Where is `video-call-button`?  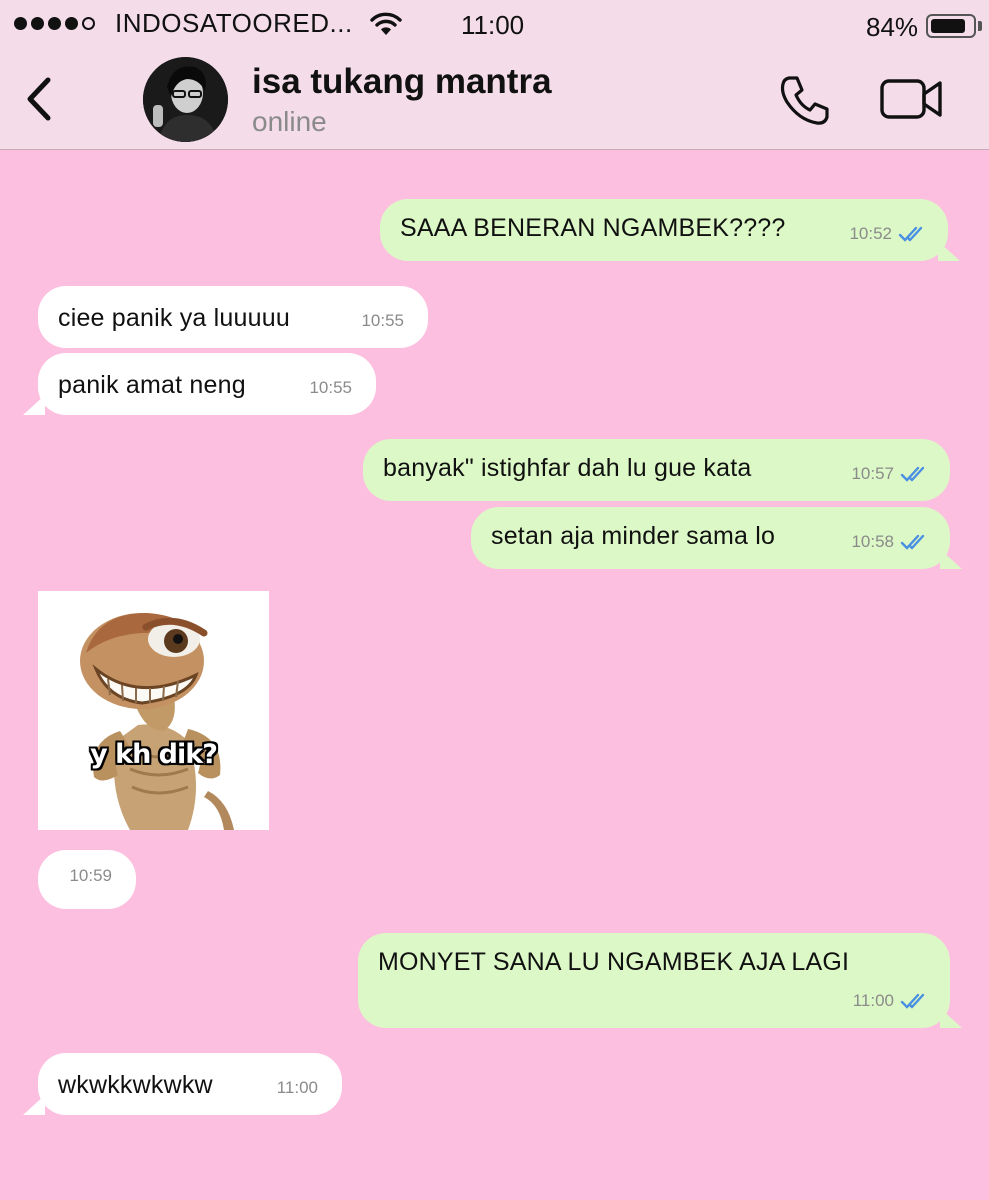 video-call-button is located at coordinates (912, 100).